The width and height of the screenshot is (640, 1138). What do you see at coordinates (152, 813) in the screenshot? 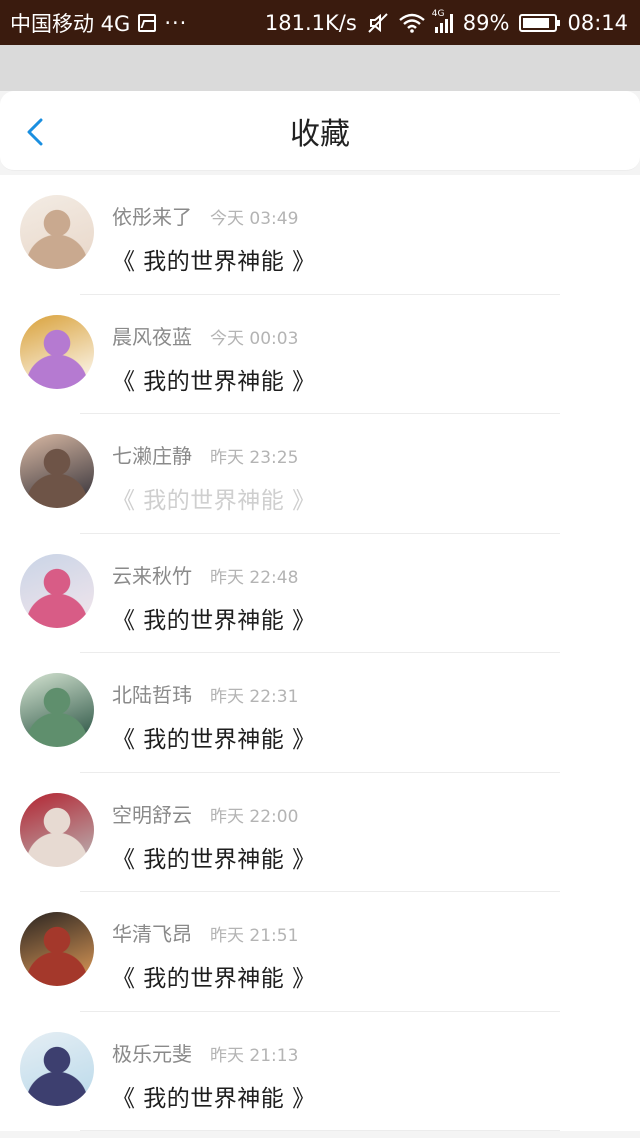
I see `author-name: 空明舒云` at bounding box center [152, 813].